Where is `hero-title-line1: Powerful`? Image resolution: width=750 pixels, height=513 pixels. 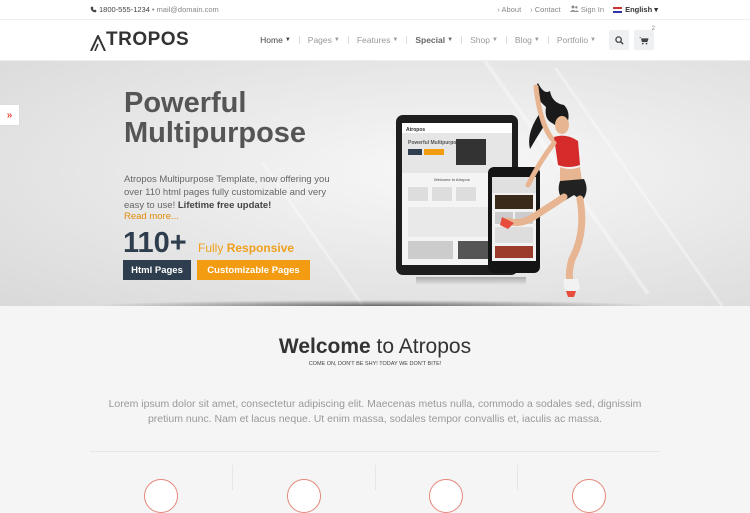
hero-title-line1: Powerful is located at coordinates (185, 103).